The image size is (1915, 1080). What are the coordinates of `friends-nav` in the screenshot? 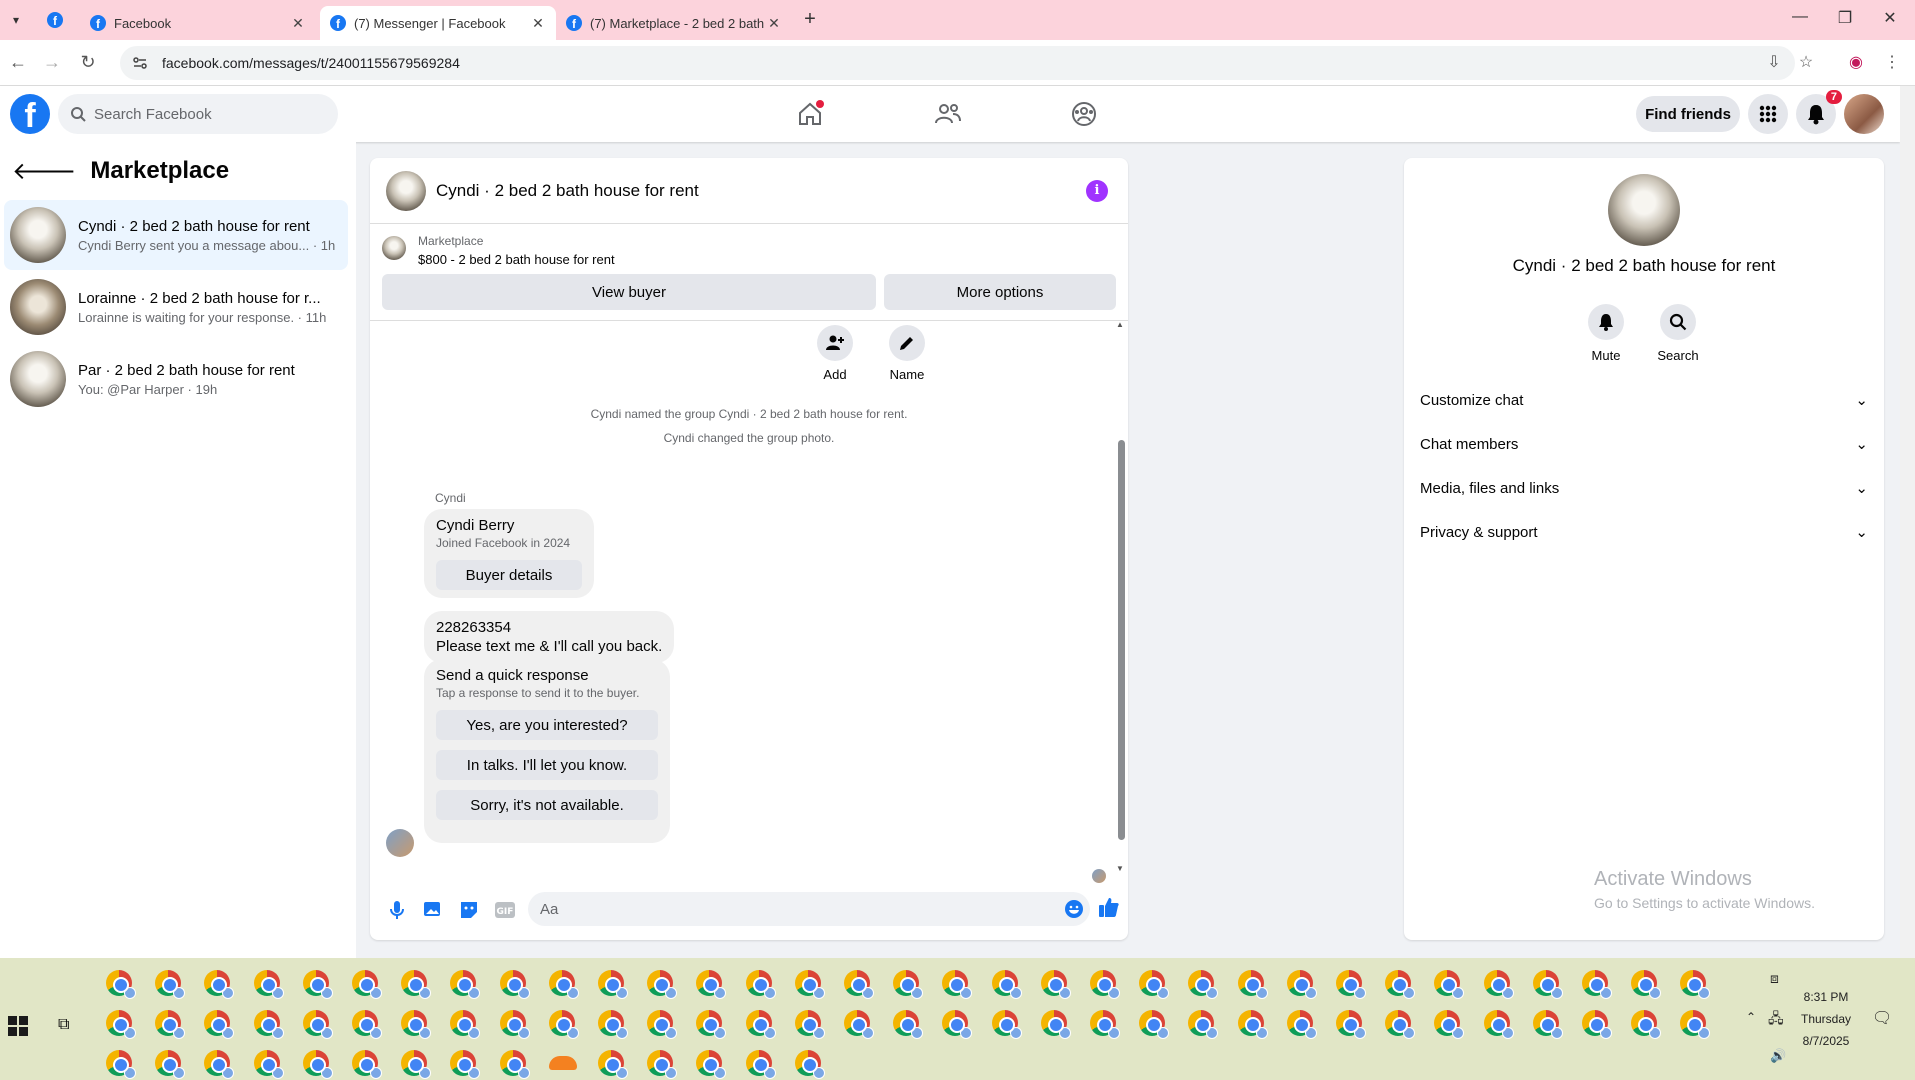 It's located at (948, 114).